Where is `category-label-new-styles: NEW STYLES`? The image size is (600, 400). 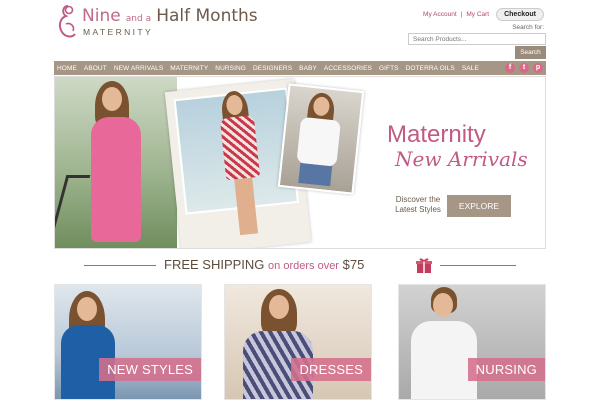
category-label-new-styles: NEW STYLES is located at coordinates (150, 369).